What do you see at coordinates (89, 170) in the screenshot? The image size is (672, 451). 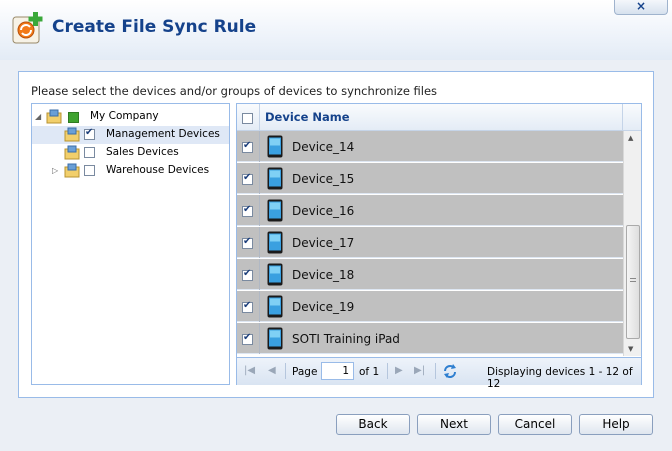 I see `tree-checkbox-warehouse-devices` at bounding box center [89, 170].